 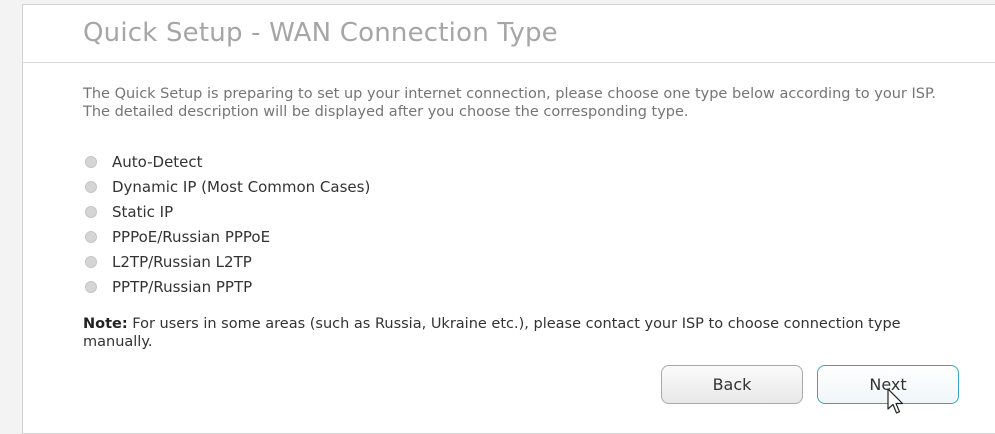 I want to click on page-title: Quick Setup - WAN Connection Type, so click(x=320, y=33).